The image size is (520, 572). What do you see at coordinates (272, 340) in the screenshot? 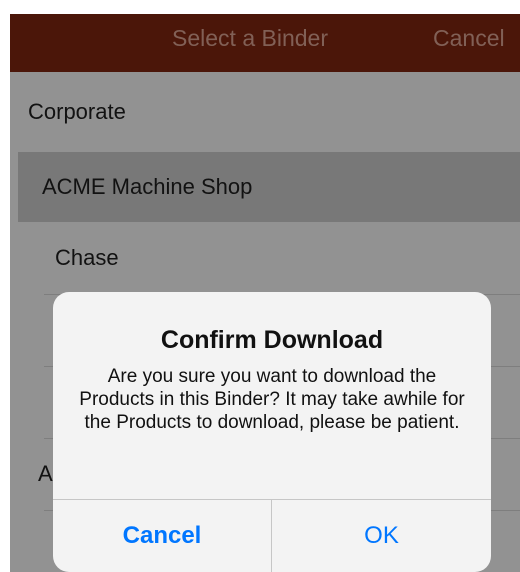
I see `alert-title: Confirm Download` at bounding box center [272, 340].